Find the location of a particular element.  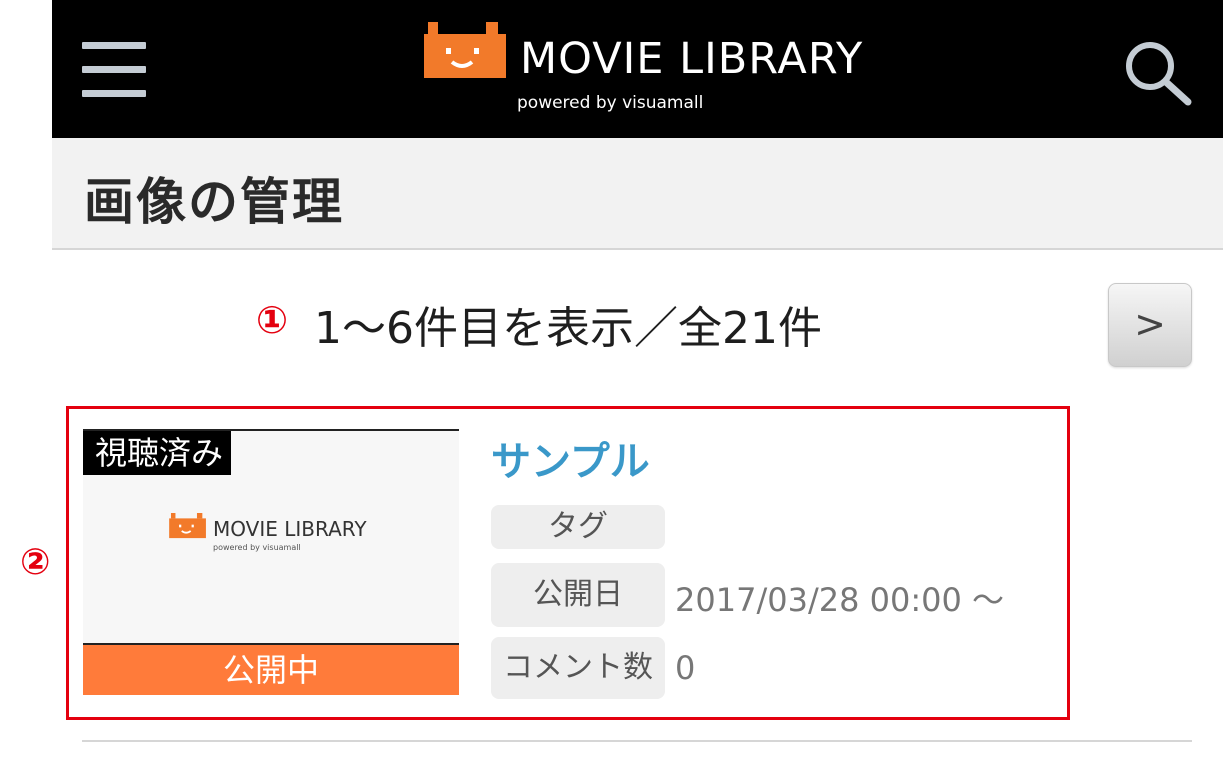

divider is located at coordinates (637, 741).